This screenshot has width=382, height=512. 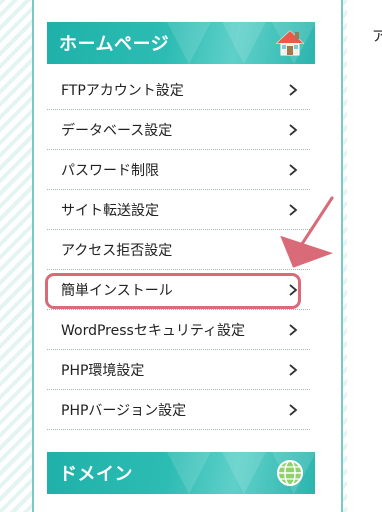 What do you see at coordinates (377, 37) in the screenshot?
I see `cut-off-heading-text: ア` at bounding box center [377, 37].